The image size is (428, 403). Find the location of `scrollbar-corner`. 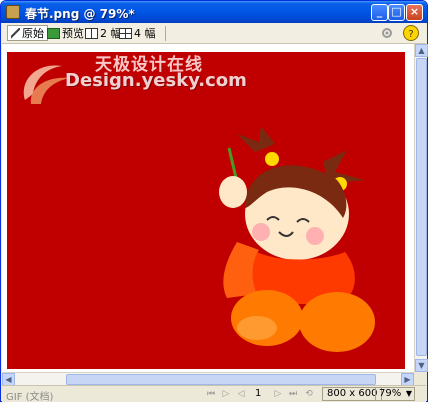

scrollbar-corner is located at coordinates (420, 378).